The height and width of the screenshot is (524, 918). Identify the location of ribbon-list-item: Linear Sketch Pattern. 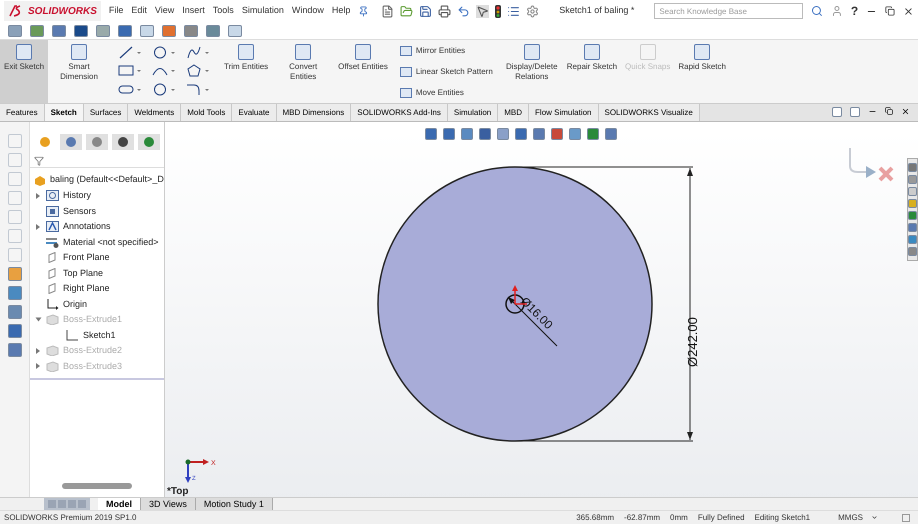
(446, 71).